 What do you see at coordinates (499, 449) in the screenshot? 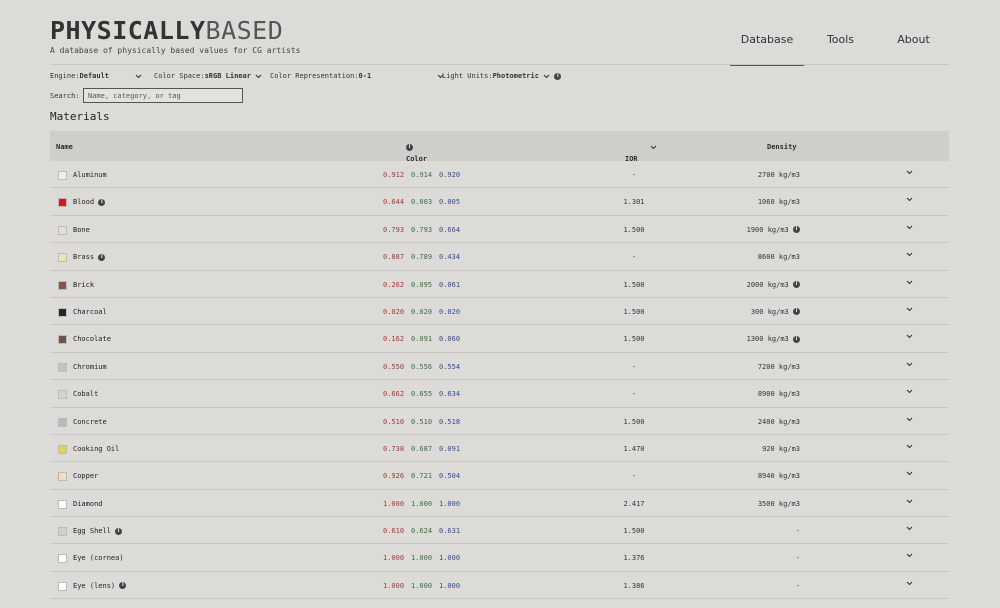
I see `table-row: Cooking Oil 0.738 0.687 0.091 1.470 920 kg/m3` at bounding box center [499, 449].